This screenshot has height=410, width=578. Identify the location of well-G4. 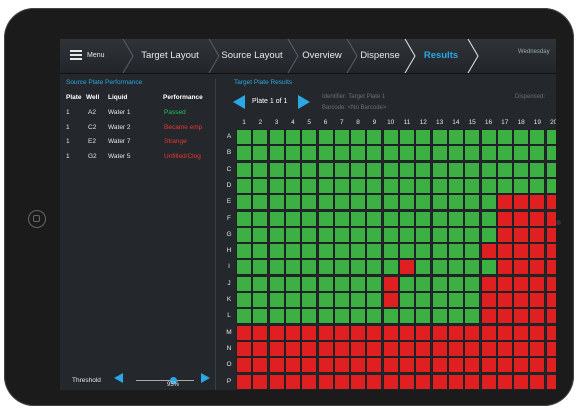
(292, 234).